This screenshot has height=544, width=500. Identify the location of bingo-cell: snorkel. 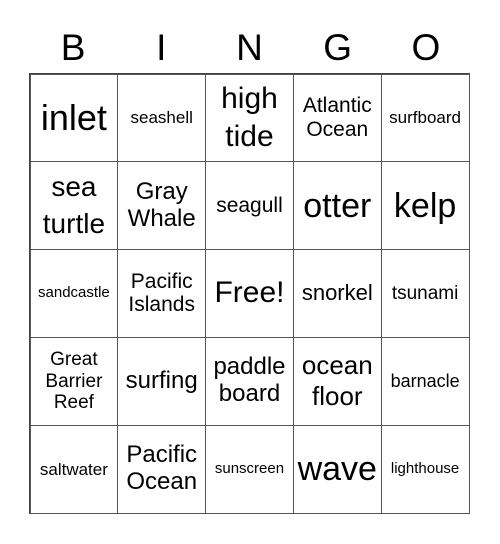
(337, 293).